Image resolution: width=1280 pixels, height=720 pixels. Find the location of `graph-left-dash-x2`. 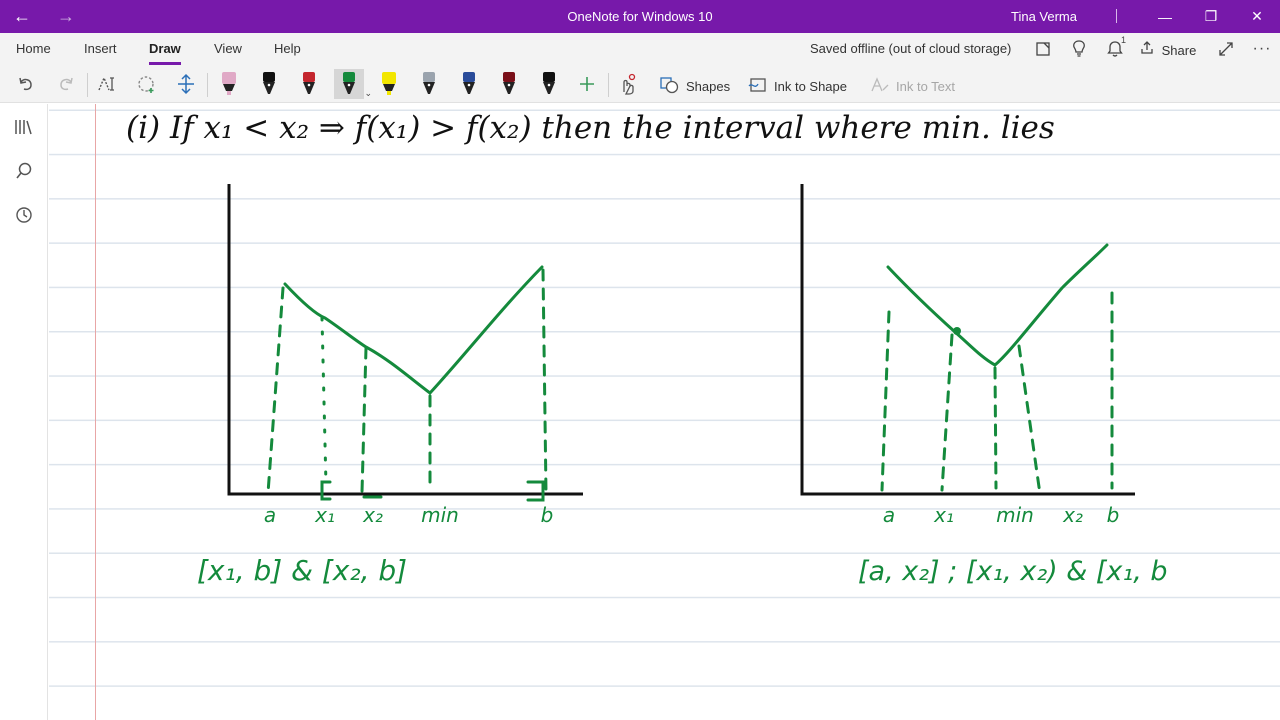

graph-left-dash-x2 is located at coordinates (364, 420).